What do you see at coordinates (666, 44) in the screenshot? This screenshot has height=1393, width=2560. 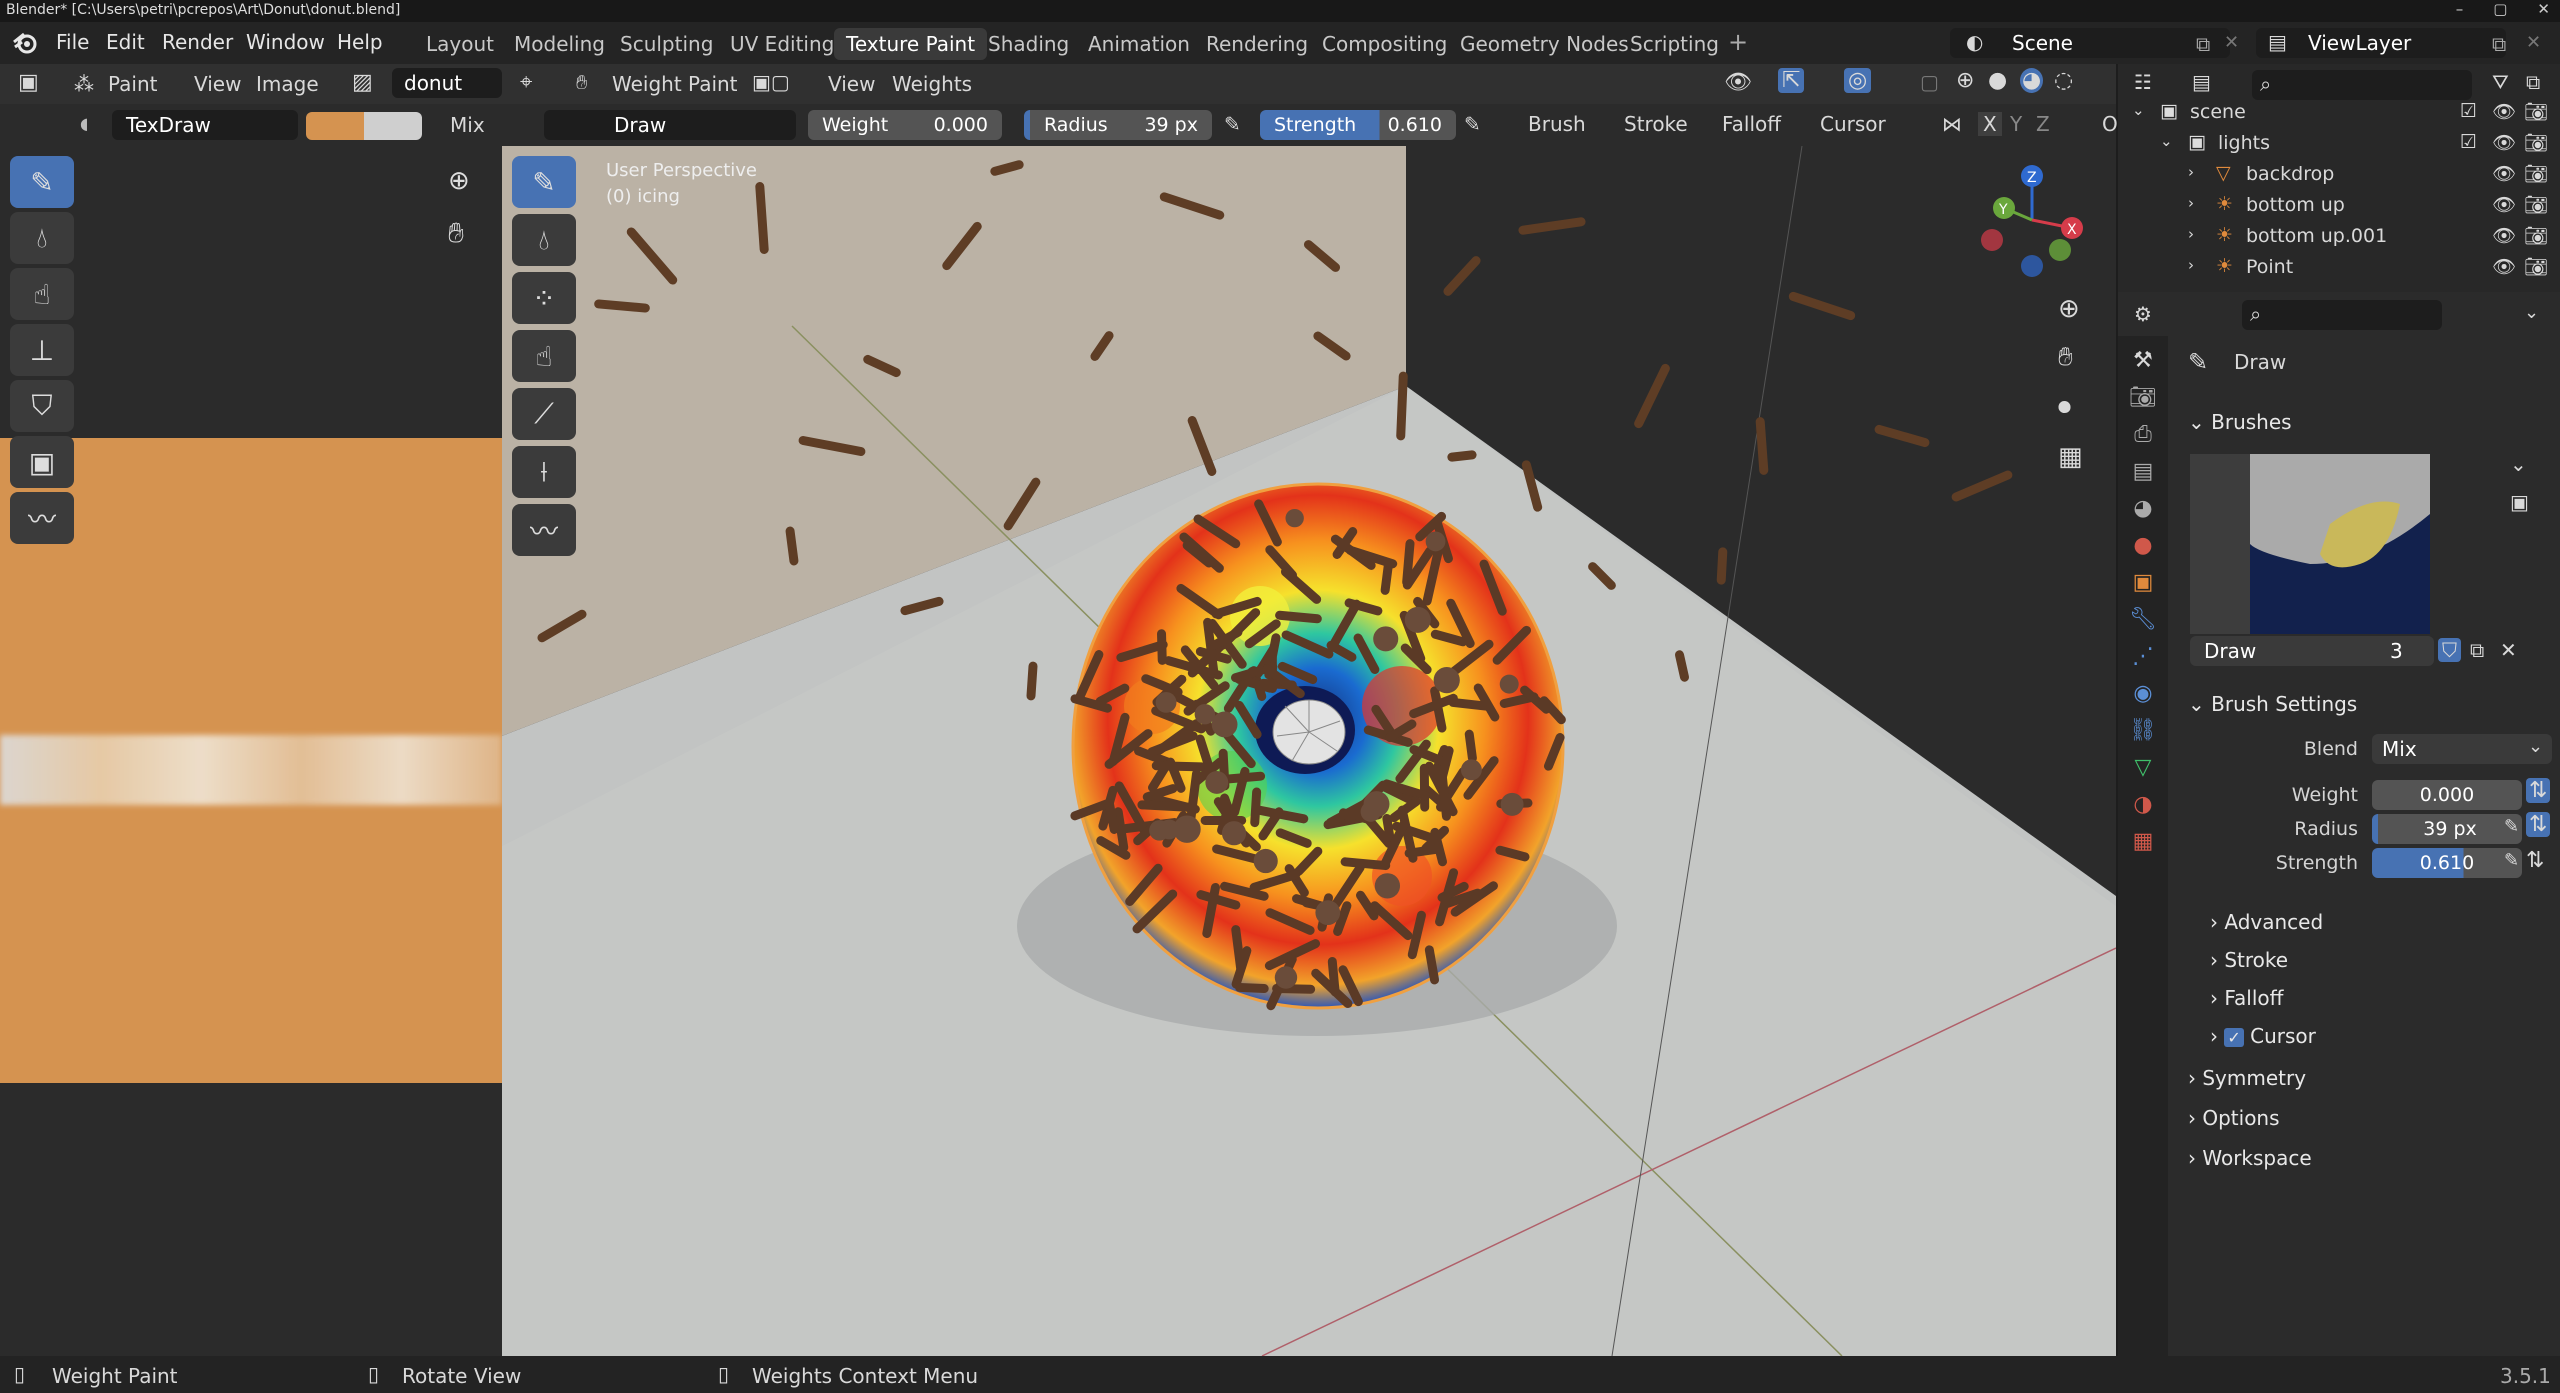 I see `tab-sculpting: Sculpting` at bounding box center [666, 44].